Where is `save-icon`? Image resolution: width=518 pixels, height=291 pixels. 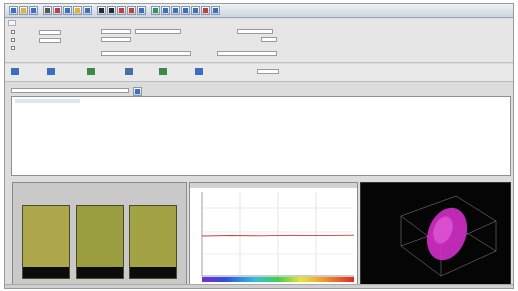 save-icon is located at coordinates (33, 10).